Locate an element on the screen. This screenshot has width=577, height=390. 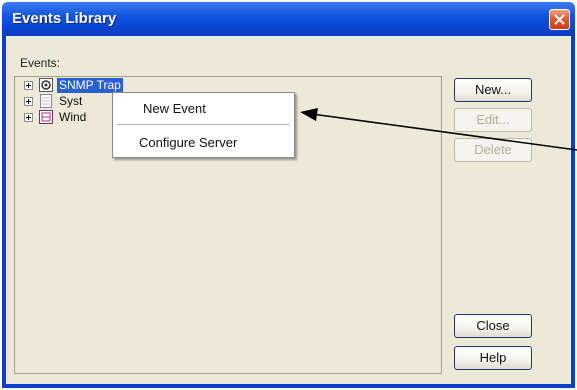
delete-button: Delete is located at coordinates (493, 150).